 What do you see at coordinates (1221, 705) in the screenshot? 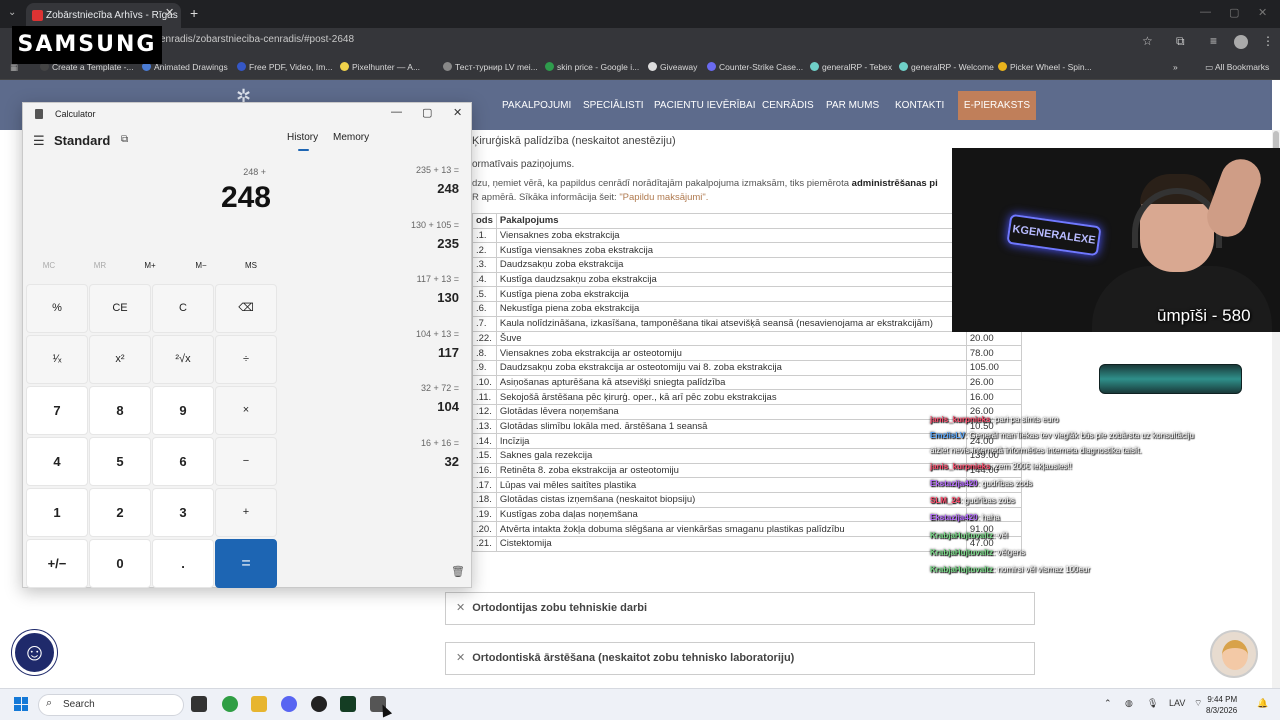
I see `taskbar-clock: 9:44 PM 8/3/2026` at bounding box center [1221, 705].